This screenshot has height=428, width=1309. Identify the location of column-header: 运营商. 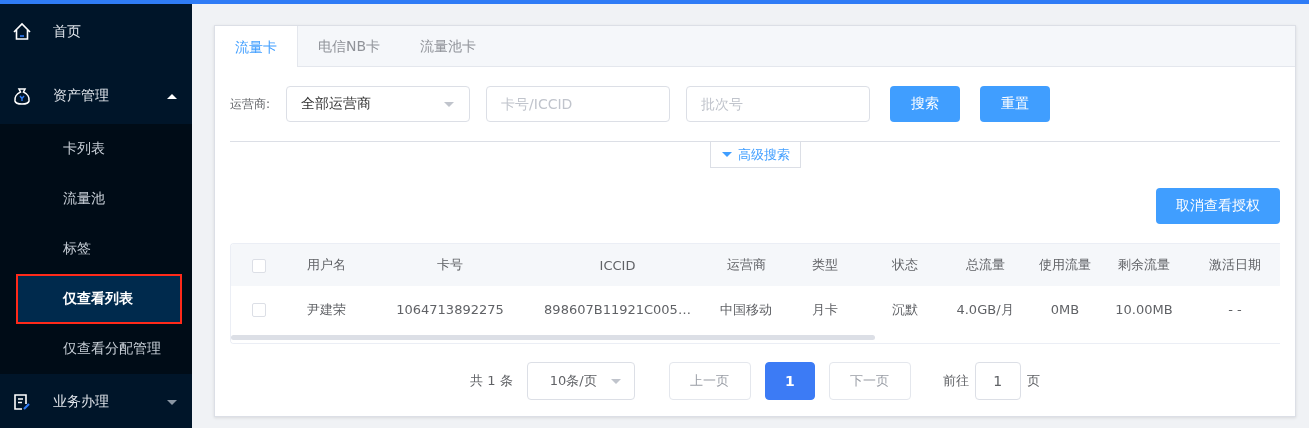
(746, 264).